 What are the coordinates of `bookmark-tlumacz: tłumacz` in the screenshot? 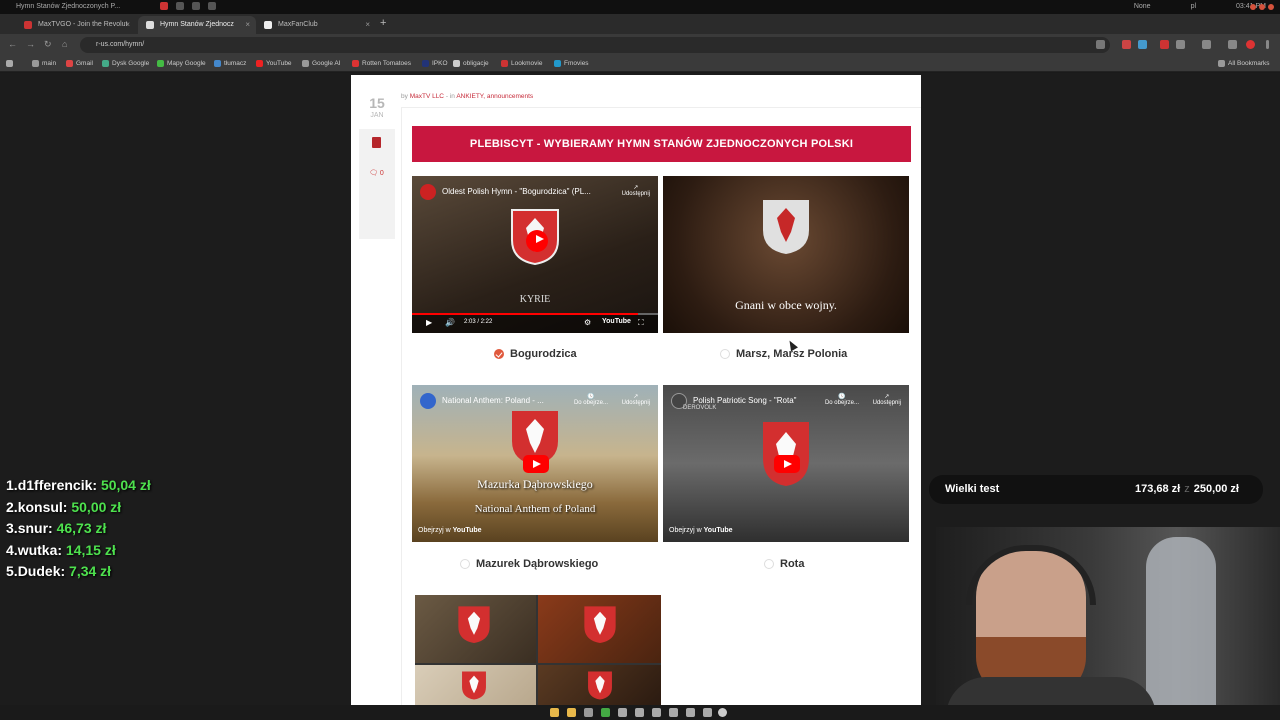 It's located at (230, 63).